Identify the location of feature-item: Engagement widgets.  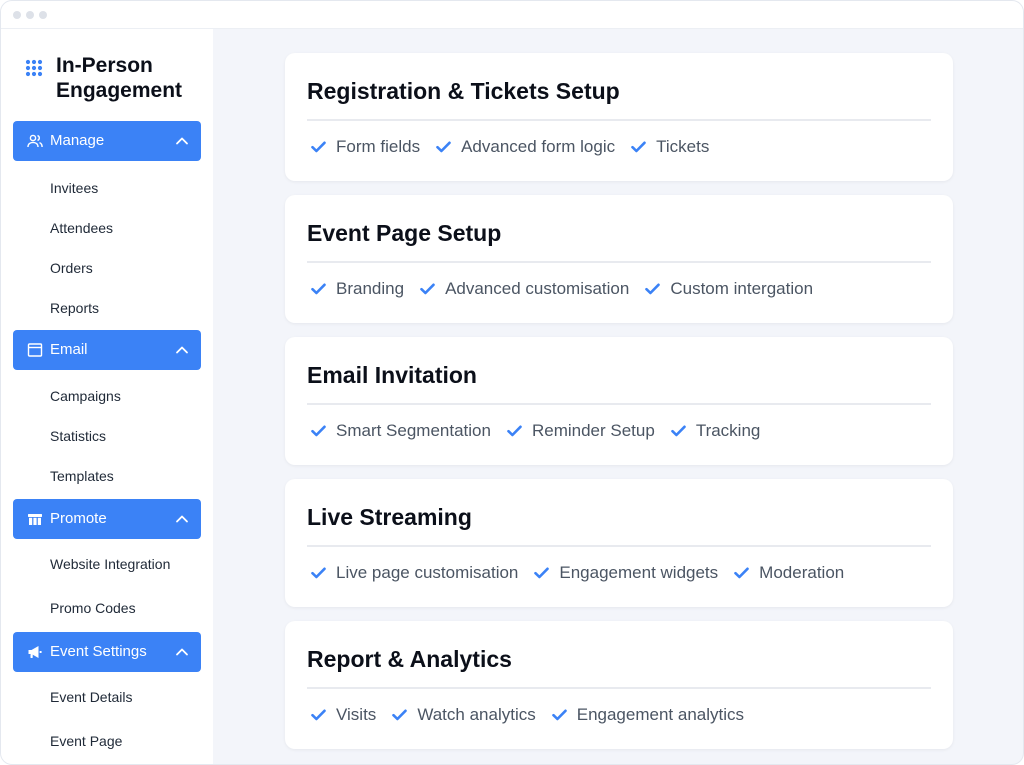
(626, 573).